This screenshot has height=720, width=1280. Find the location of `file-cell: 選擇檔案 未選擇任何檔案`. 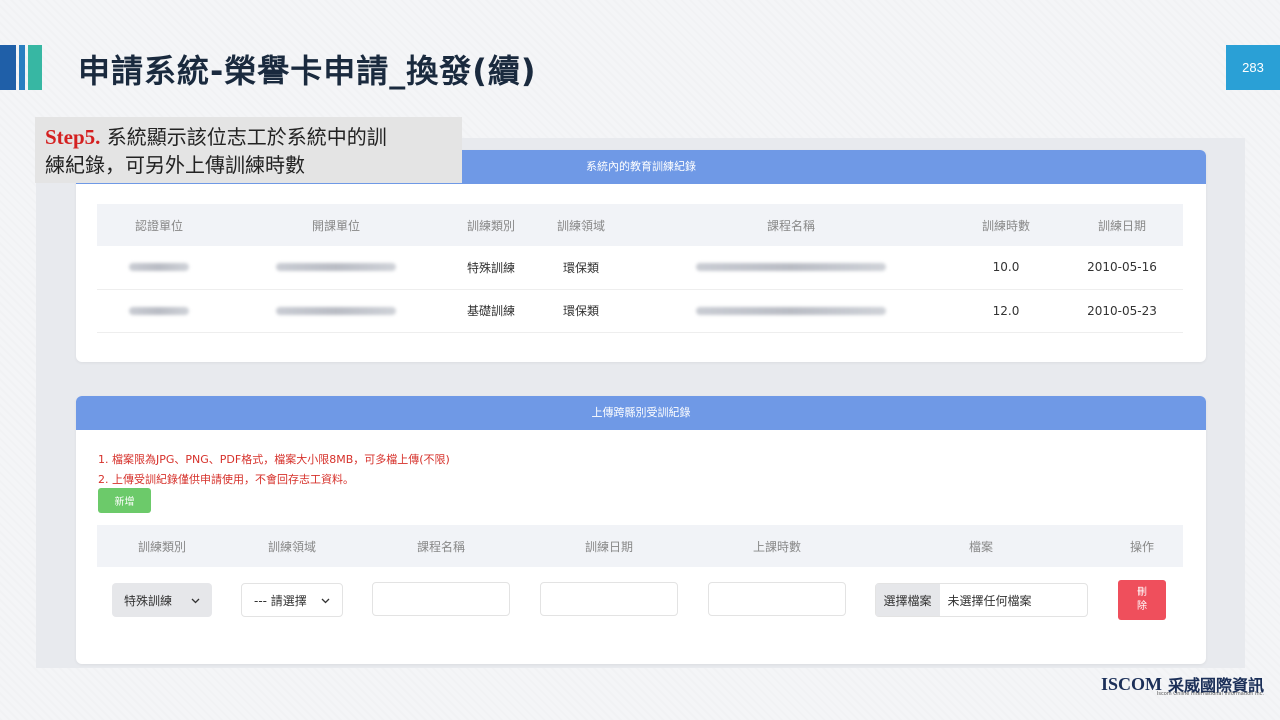

file-cell: 選擇檔案 未選擇任何檔案 is located at coordinates (981, 600).